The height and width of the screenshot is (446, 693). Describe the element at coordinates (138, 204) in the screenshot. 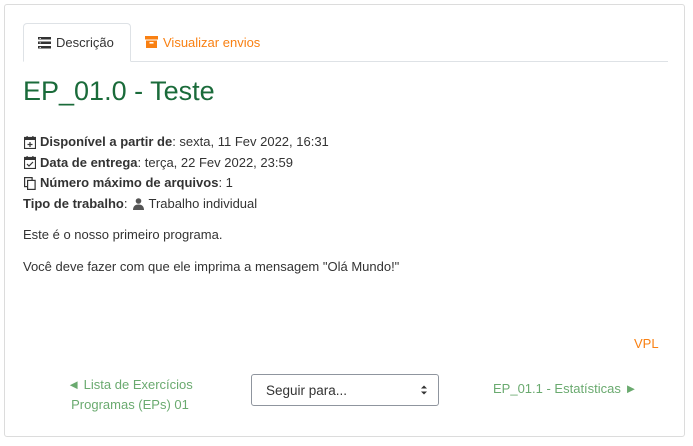

I see `user-icon` at that location.